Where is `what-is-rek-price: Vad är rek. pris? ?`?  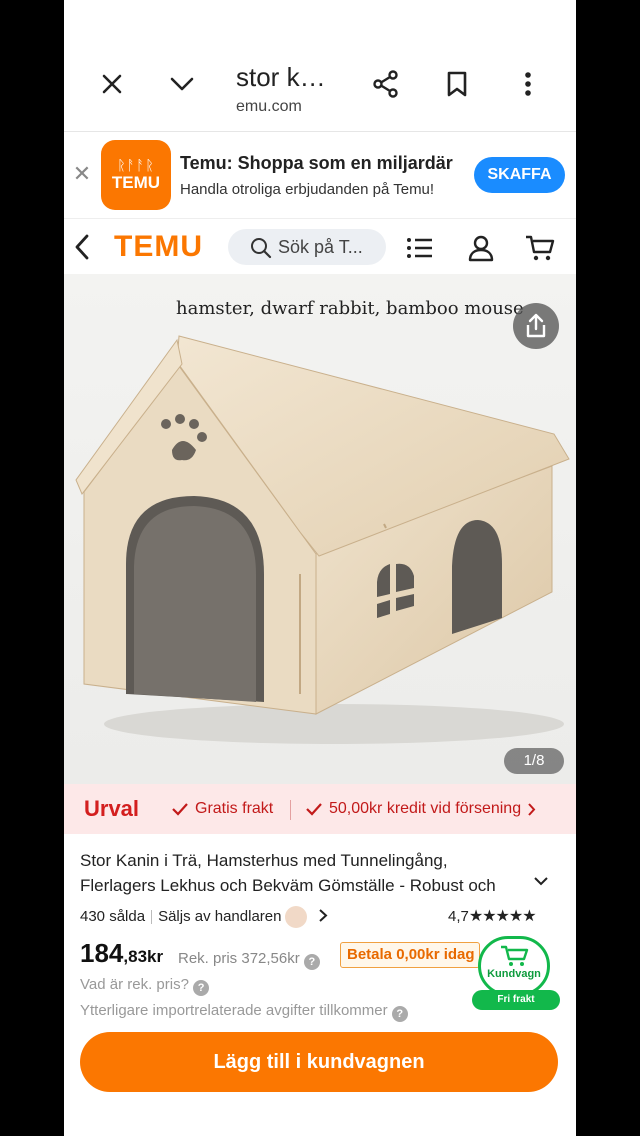 what-is-rek-price: Vad är rek. pris? ? is located at coordinates (145, 986).